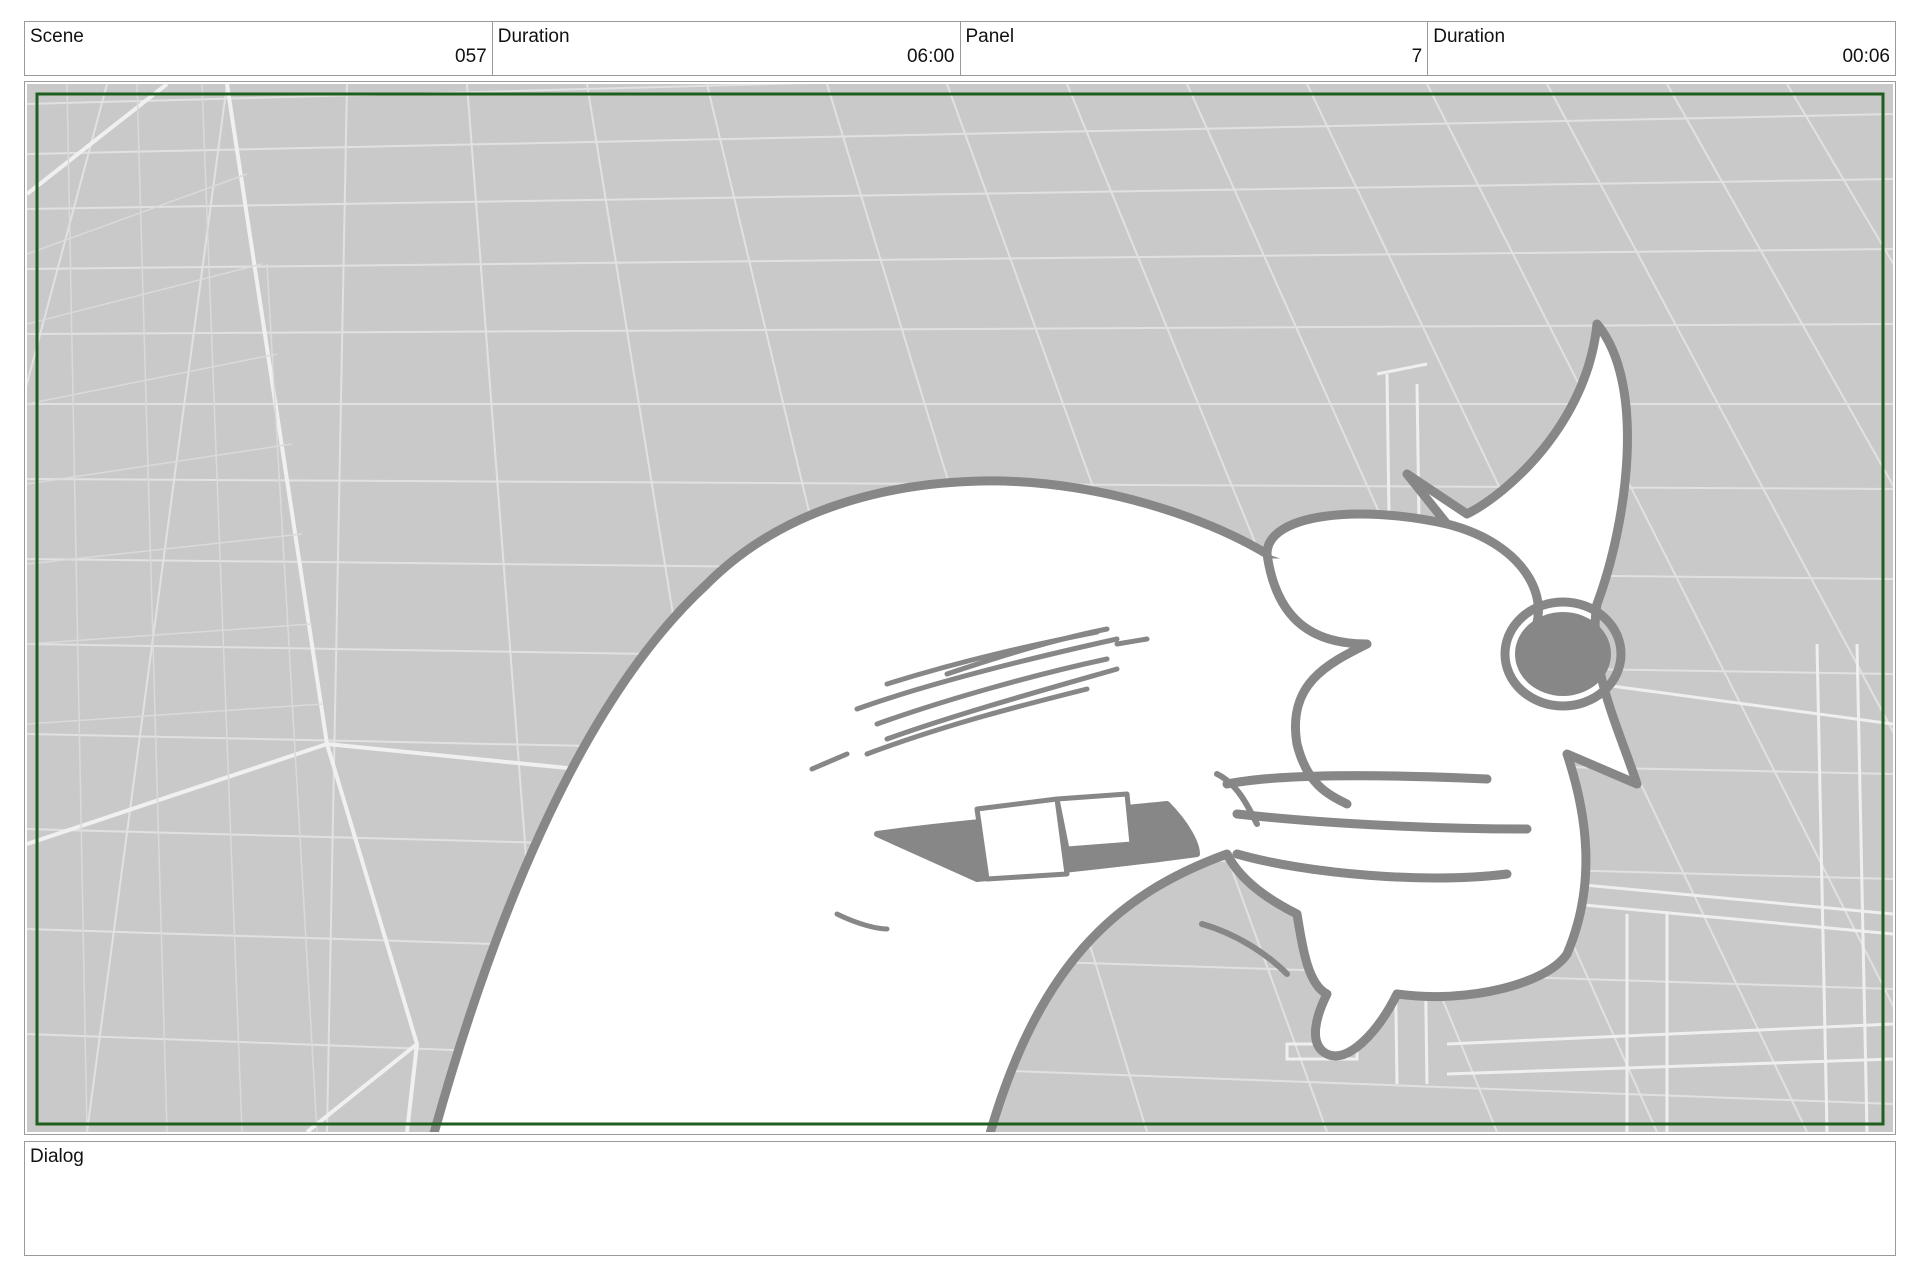 This screenshot has width=1920, height=1280. What do you see at coordinates (57, 36) in the screenshot?
I see `scene-label: Scene` at bounding box center [57, 36].